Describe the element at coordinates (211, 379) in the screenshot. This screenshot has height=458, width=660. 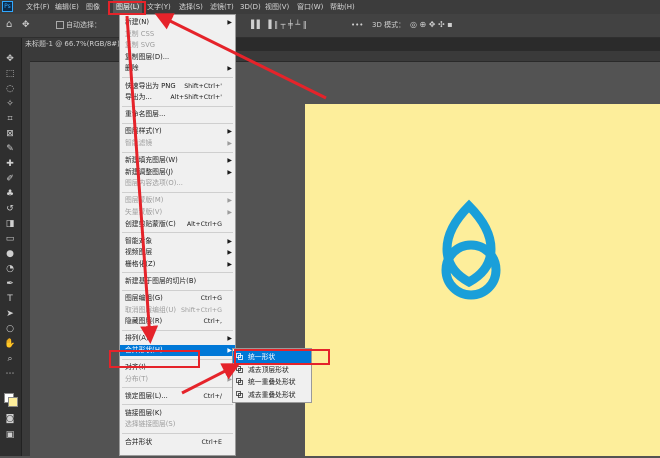
I see `arrow-to-unite` at that location.